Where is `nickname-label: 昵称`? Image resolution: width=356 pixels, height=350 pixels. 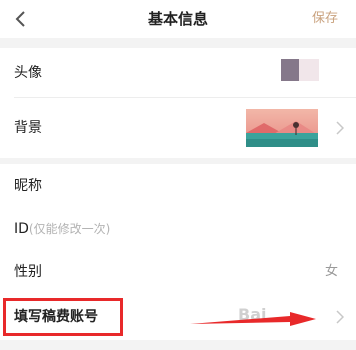
nickname-label: 昵称 is located at coordinates (28, 186).